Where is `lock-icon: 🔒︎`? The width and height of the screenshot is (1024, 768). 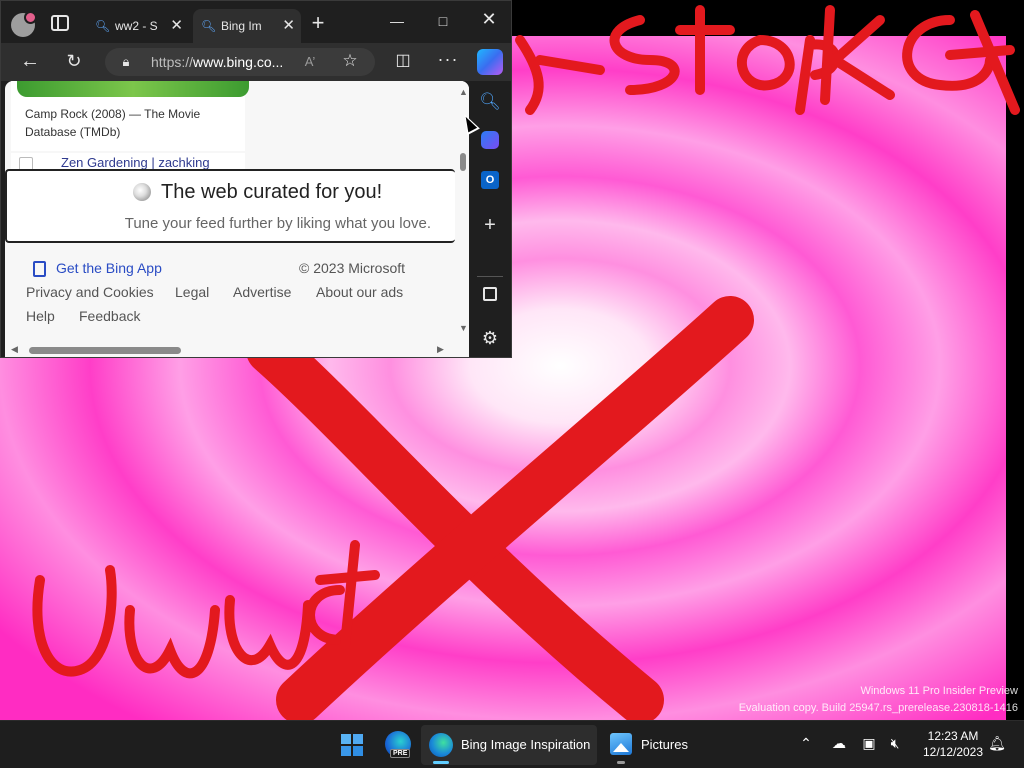
lock-icon: 🔒︎ is located at coordinates (126, 62).